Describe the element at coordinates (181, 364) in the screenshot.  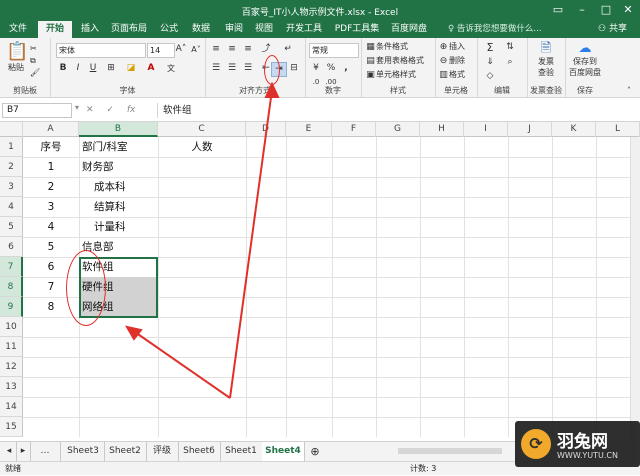
I see `arrow-left-line` at that location.